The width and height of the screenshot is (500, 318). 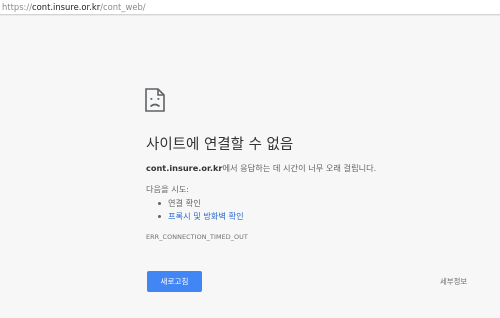 I want to click on error-code: ERR_CONNECTION_TIMED_OUT, so click(x=197, y=237).